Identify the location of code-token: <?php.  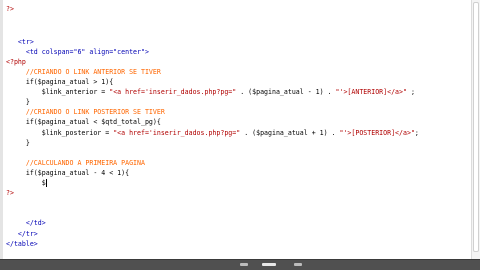
(16, 62).